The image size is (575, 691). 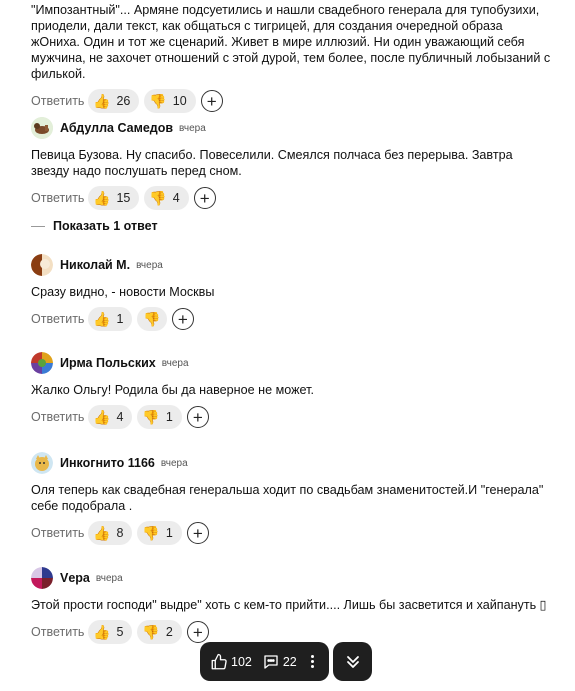 I want to click on article-like-button: 102, so click(x=231, y=662).